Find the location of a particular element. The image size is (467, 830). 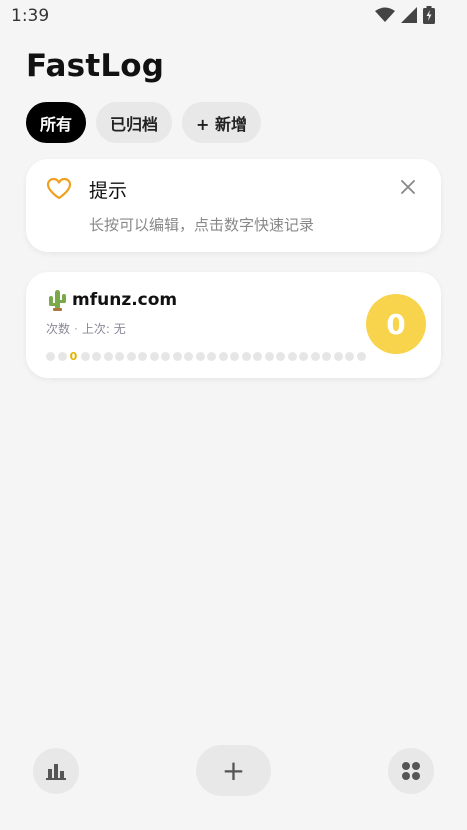

heart-icon is located at coordinates (59, 188).